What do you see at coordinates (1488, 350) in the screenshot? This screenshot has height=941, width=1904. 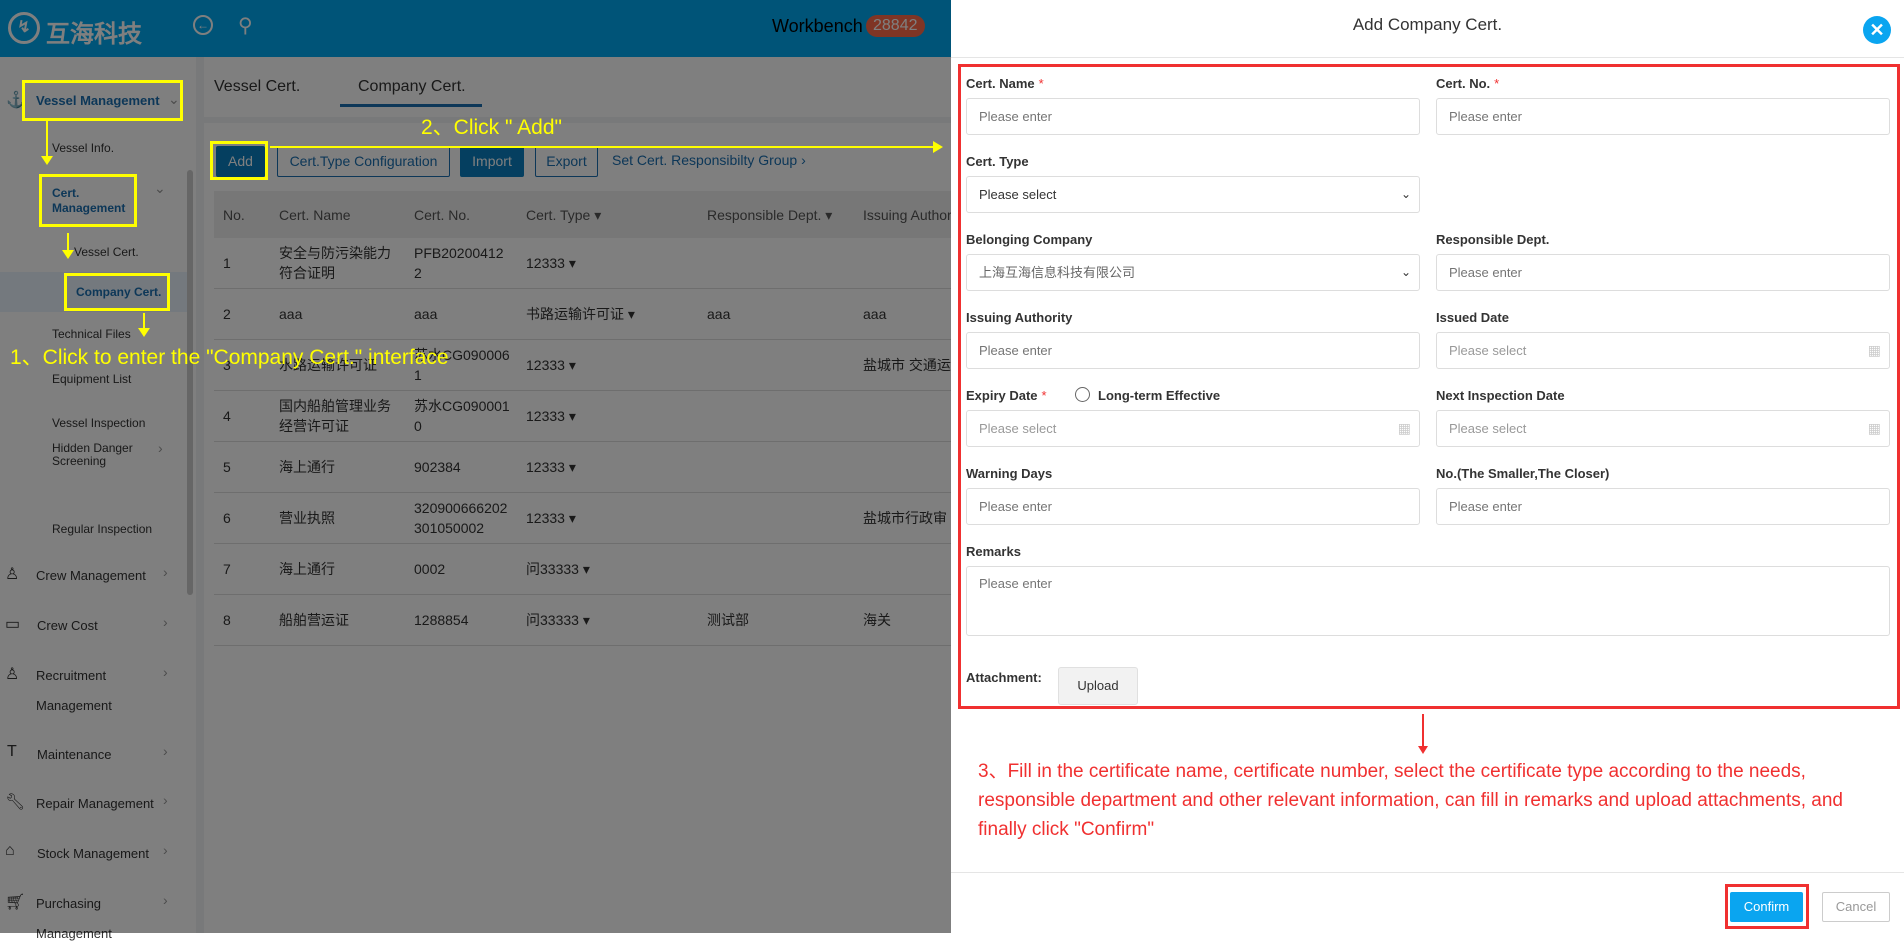 I see `issued-date-placeholder: Please select` at bounding box center [1488, 350].